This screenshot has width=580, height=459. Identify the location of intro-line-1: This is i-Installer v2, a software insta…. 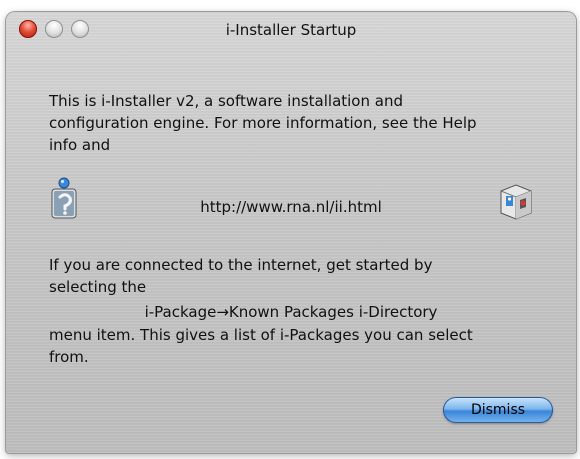
(226, 101).